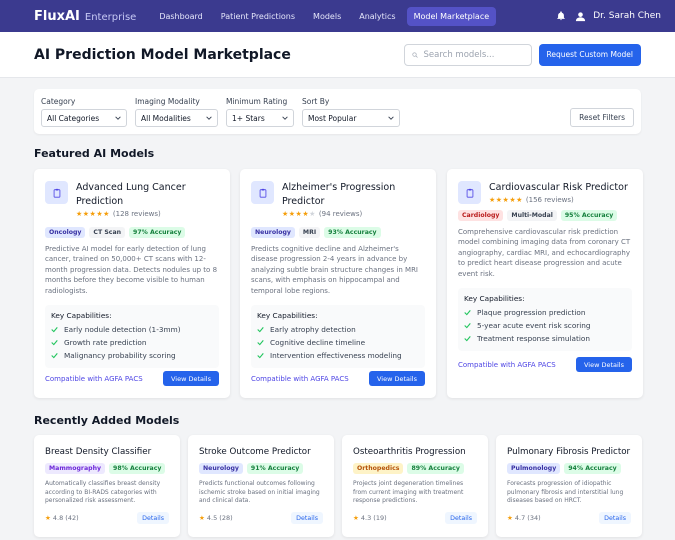 This screenshot has width=675, height=540. Describe the element at coordinates (219, 518) in the screenshot. I see `rating-value: 4.5 (28)` at that location.